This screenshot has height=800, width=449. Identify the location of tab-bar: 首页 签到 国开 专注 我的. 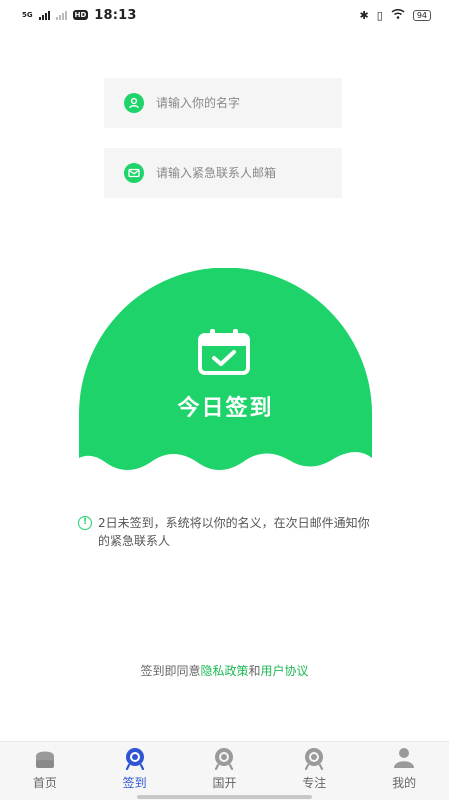
(224, 770).